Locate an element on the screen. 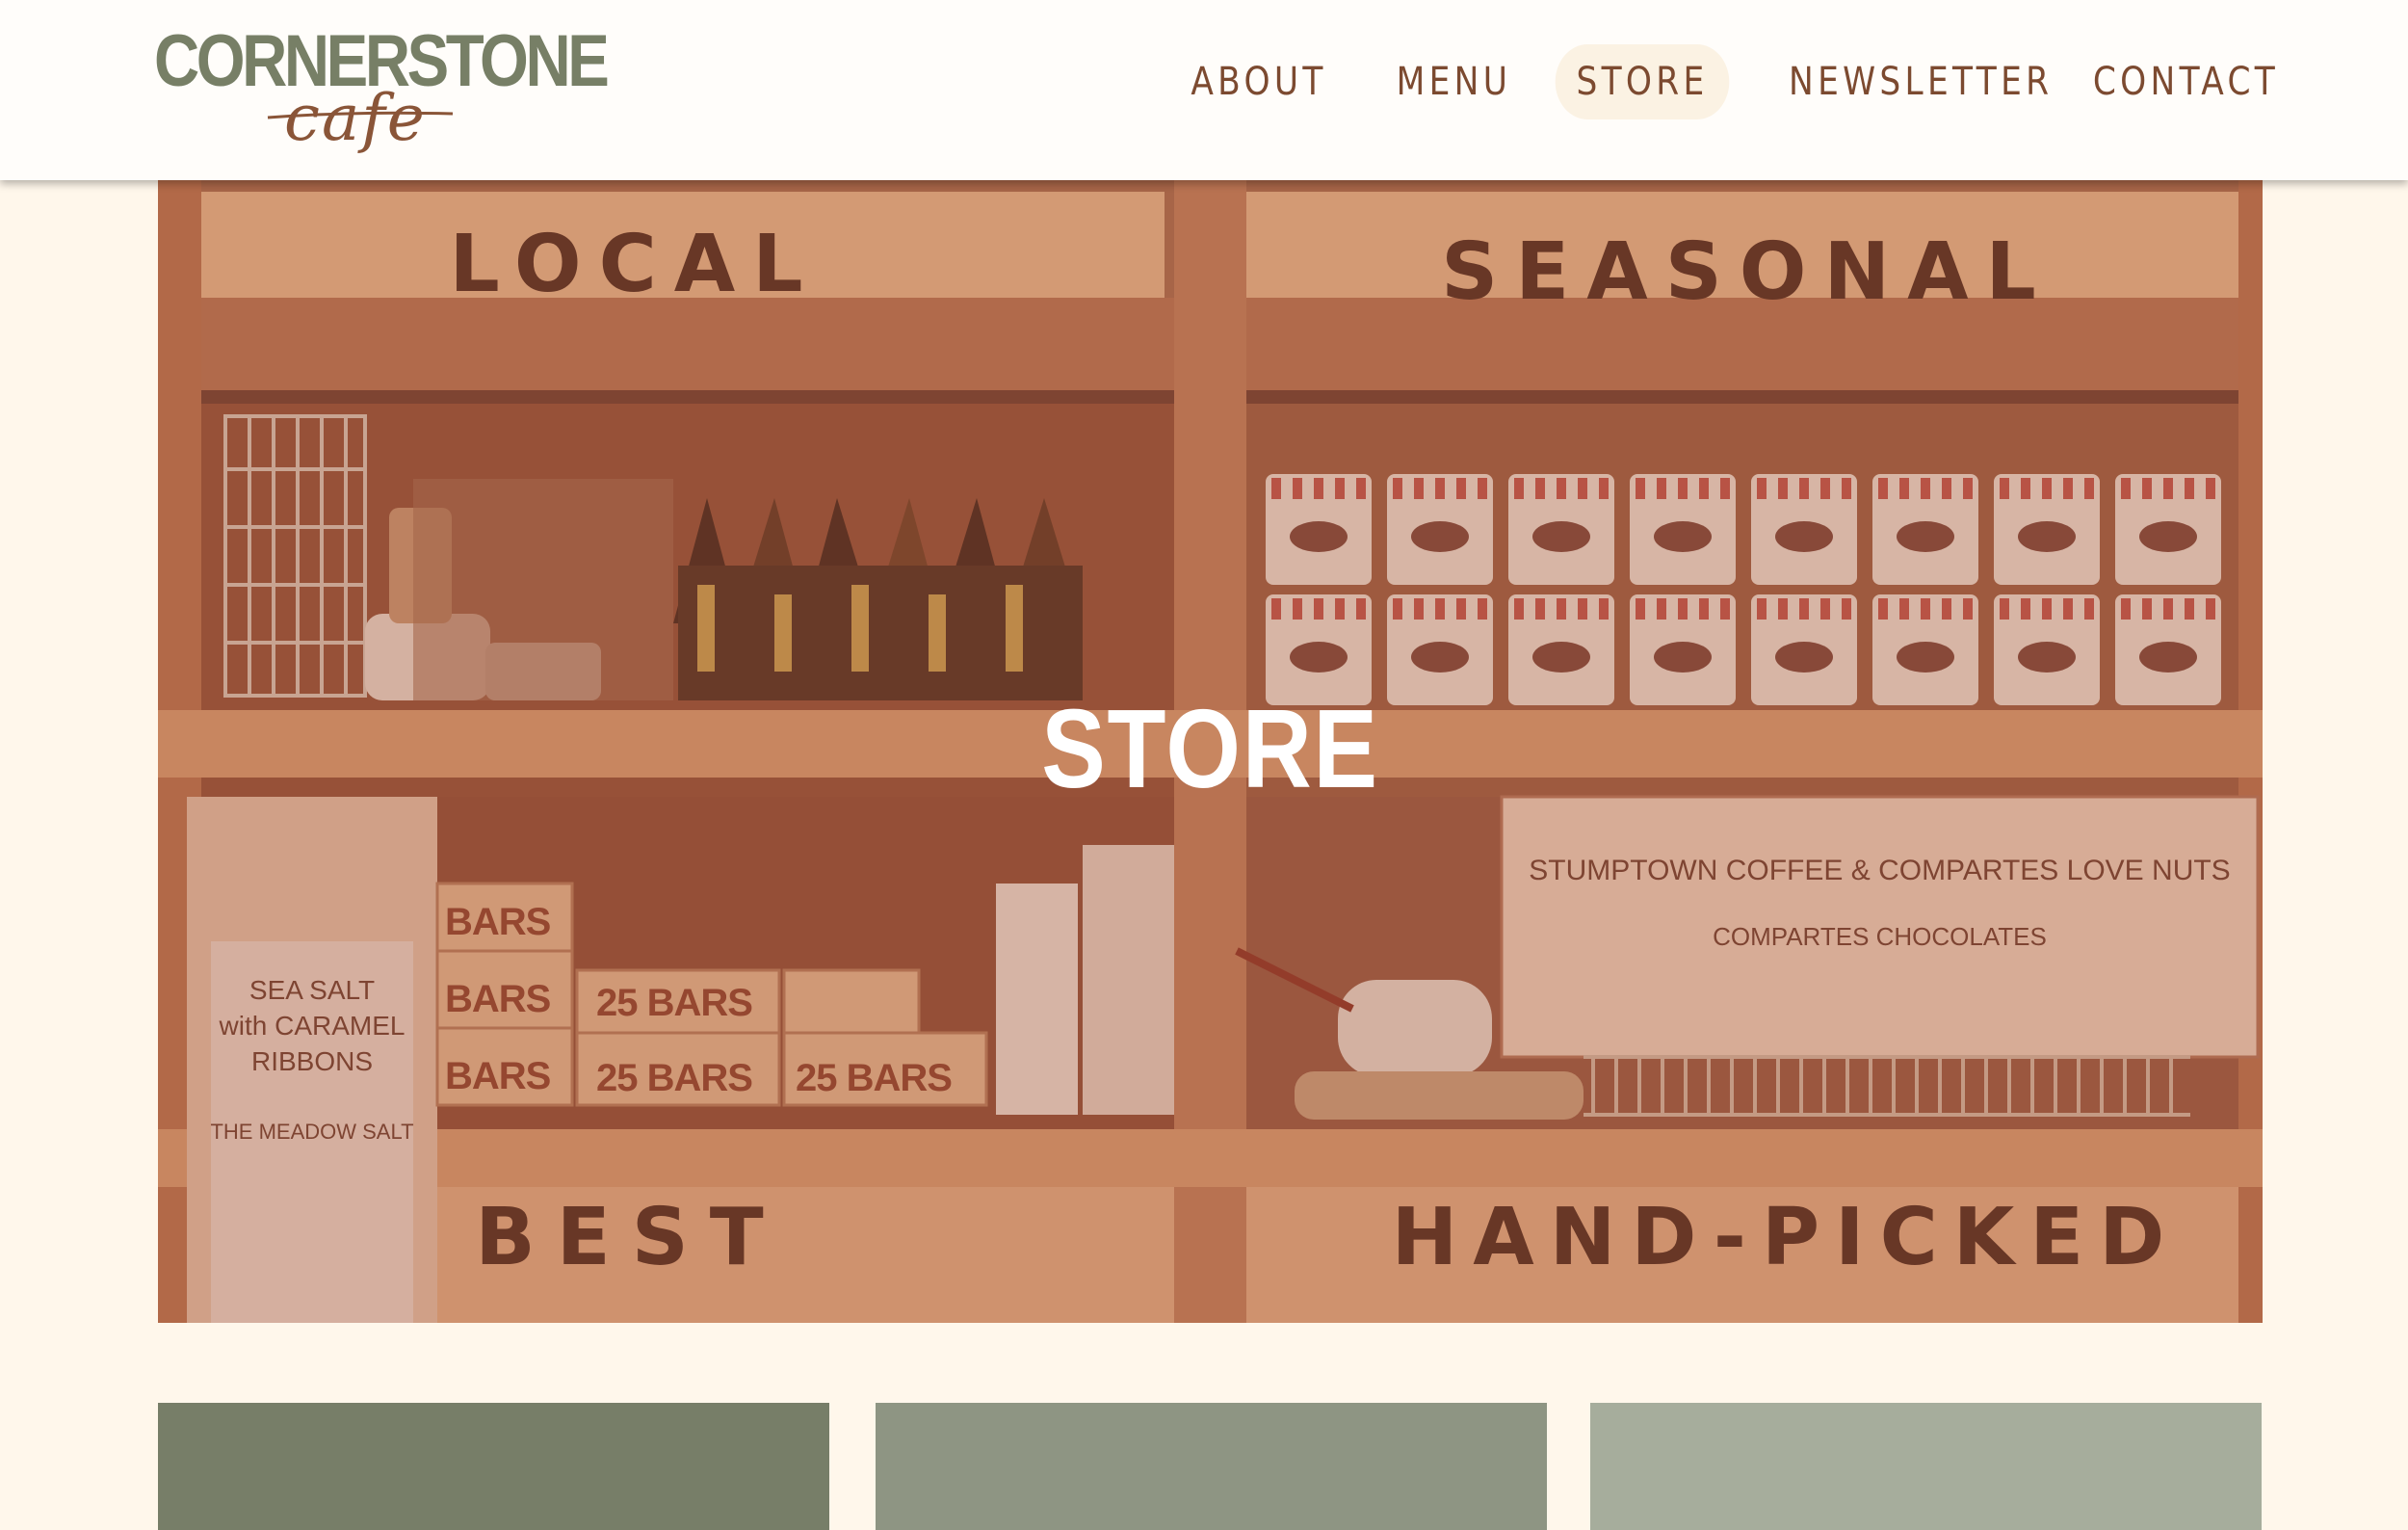  main-nav: ABOUT MENU STORE NEWSLETTER CONTACT is located at coordinates (1204, 83).